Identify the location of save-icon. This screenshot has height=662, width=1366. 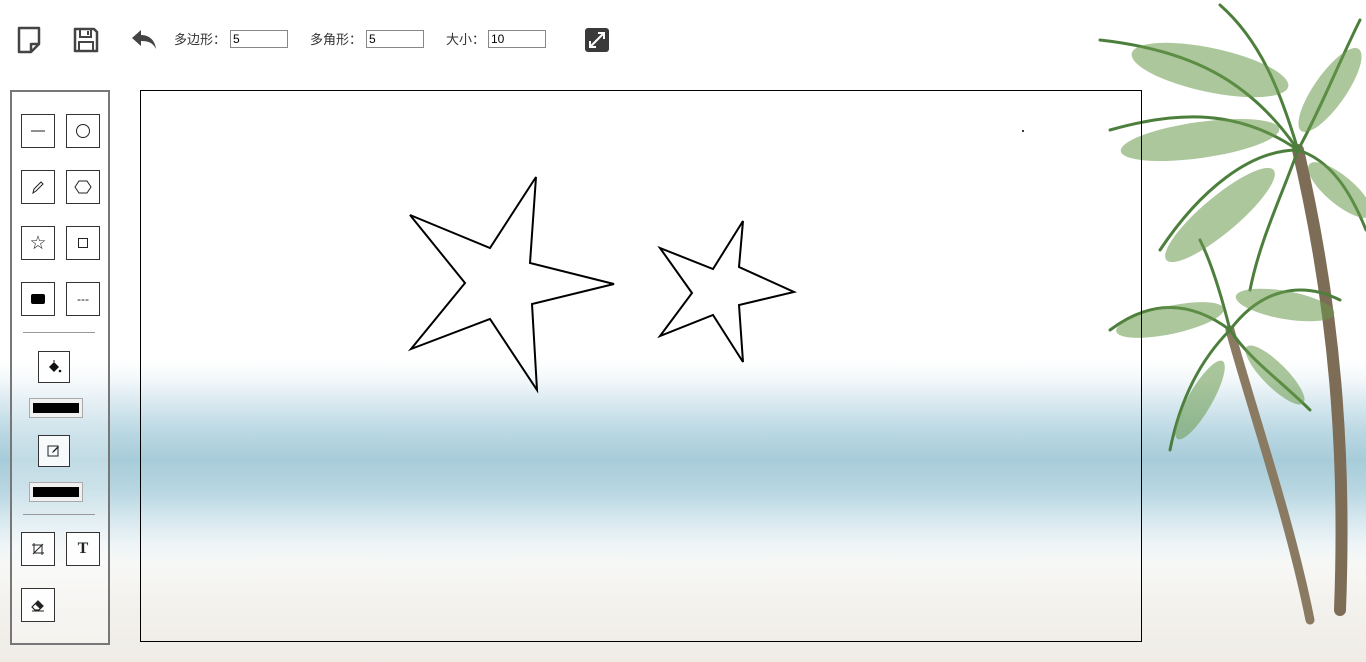
(86, 40).